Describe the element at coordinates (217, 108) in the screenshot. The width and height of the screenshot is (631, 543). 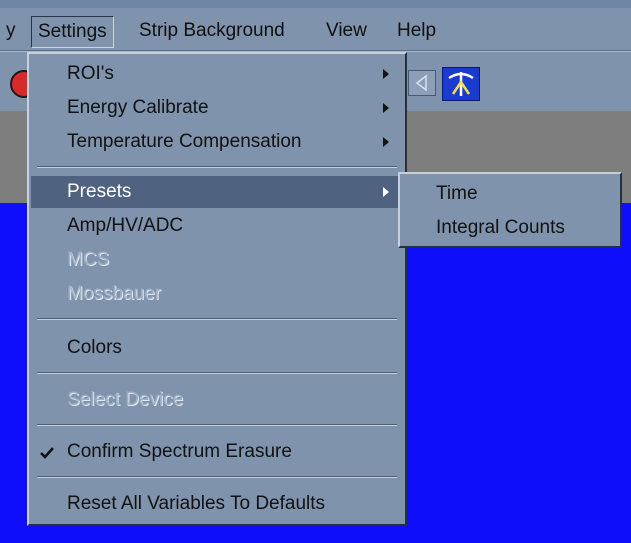
I see `menu-item-energy-calibrate: Energy Calibrate` at that location.